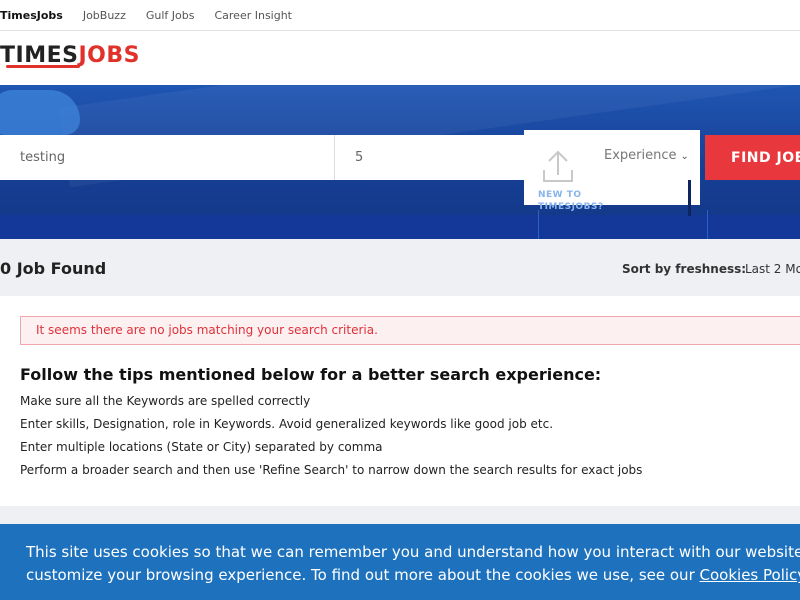 The image size is (800, 600). I want to click on upload-resume-icon, so click(558, 166).